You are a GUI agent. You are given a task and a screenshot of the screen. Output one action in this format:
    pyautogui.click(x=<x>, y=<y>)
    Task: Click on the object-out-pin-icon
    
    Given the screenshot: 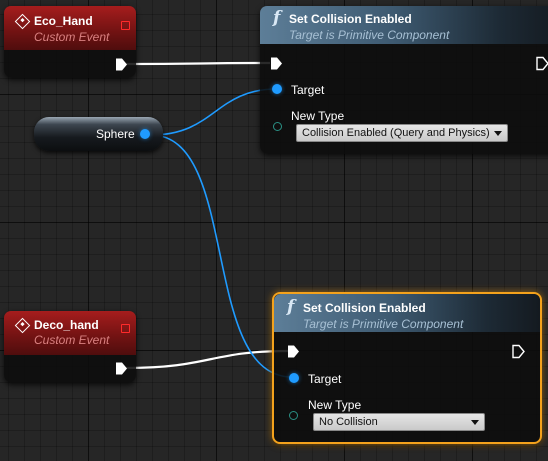 What is the action you would take?
    pyautogui.click(x=145, y=134)
    